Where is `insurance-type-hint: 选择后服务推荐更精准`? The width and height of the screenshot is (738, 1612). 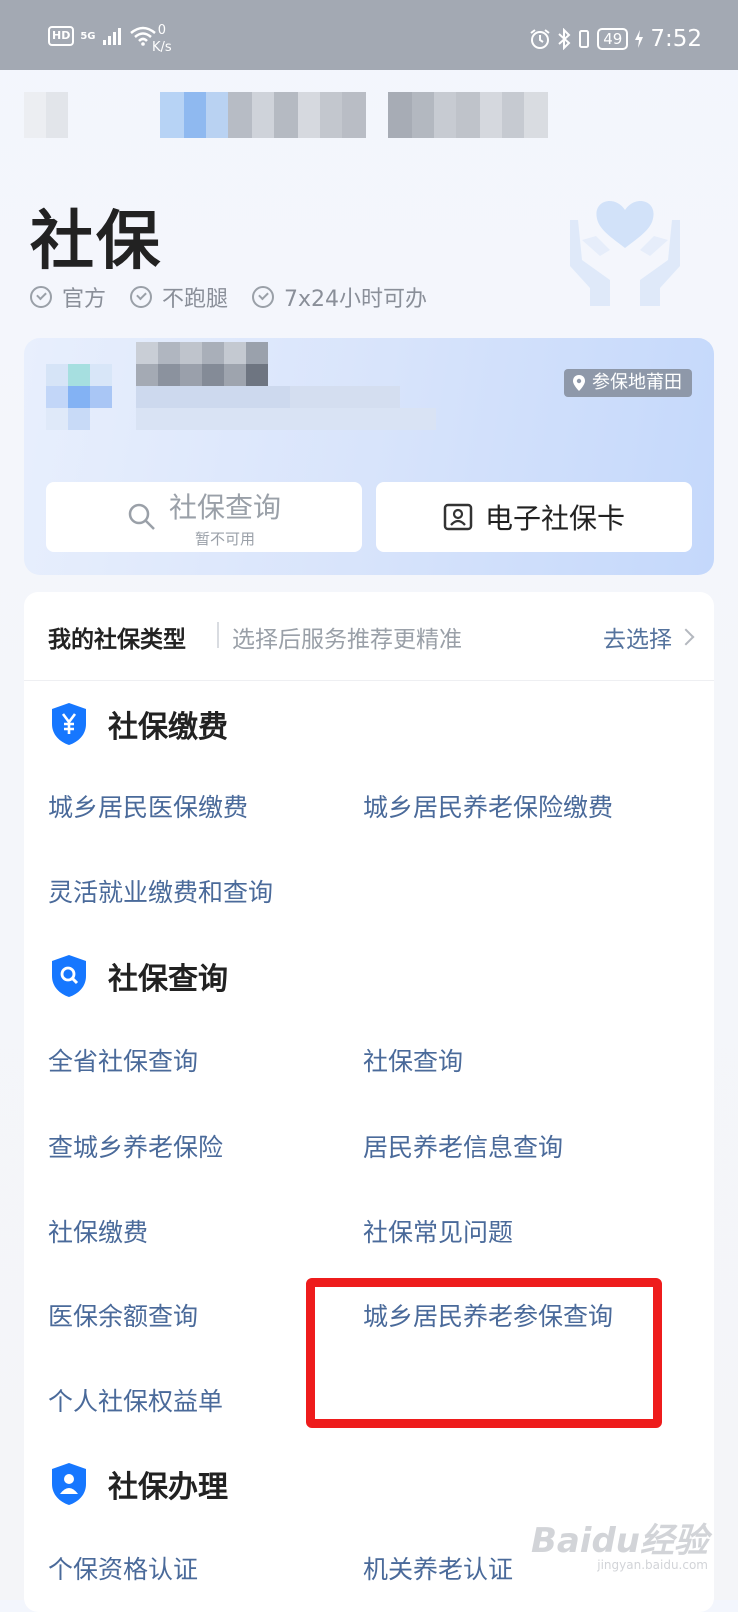 insurance-type-hint: 选择后服务推荐更精准 is located at coordinates (347, 640).